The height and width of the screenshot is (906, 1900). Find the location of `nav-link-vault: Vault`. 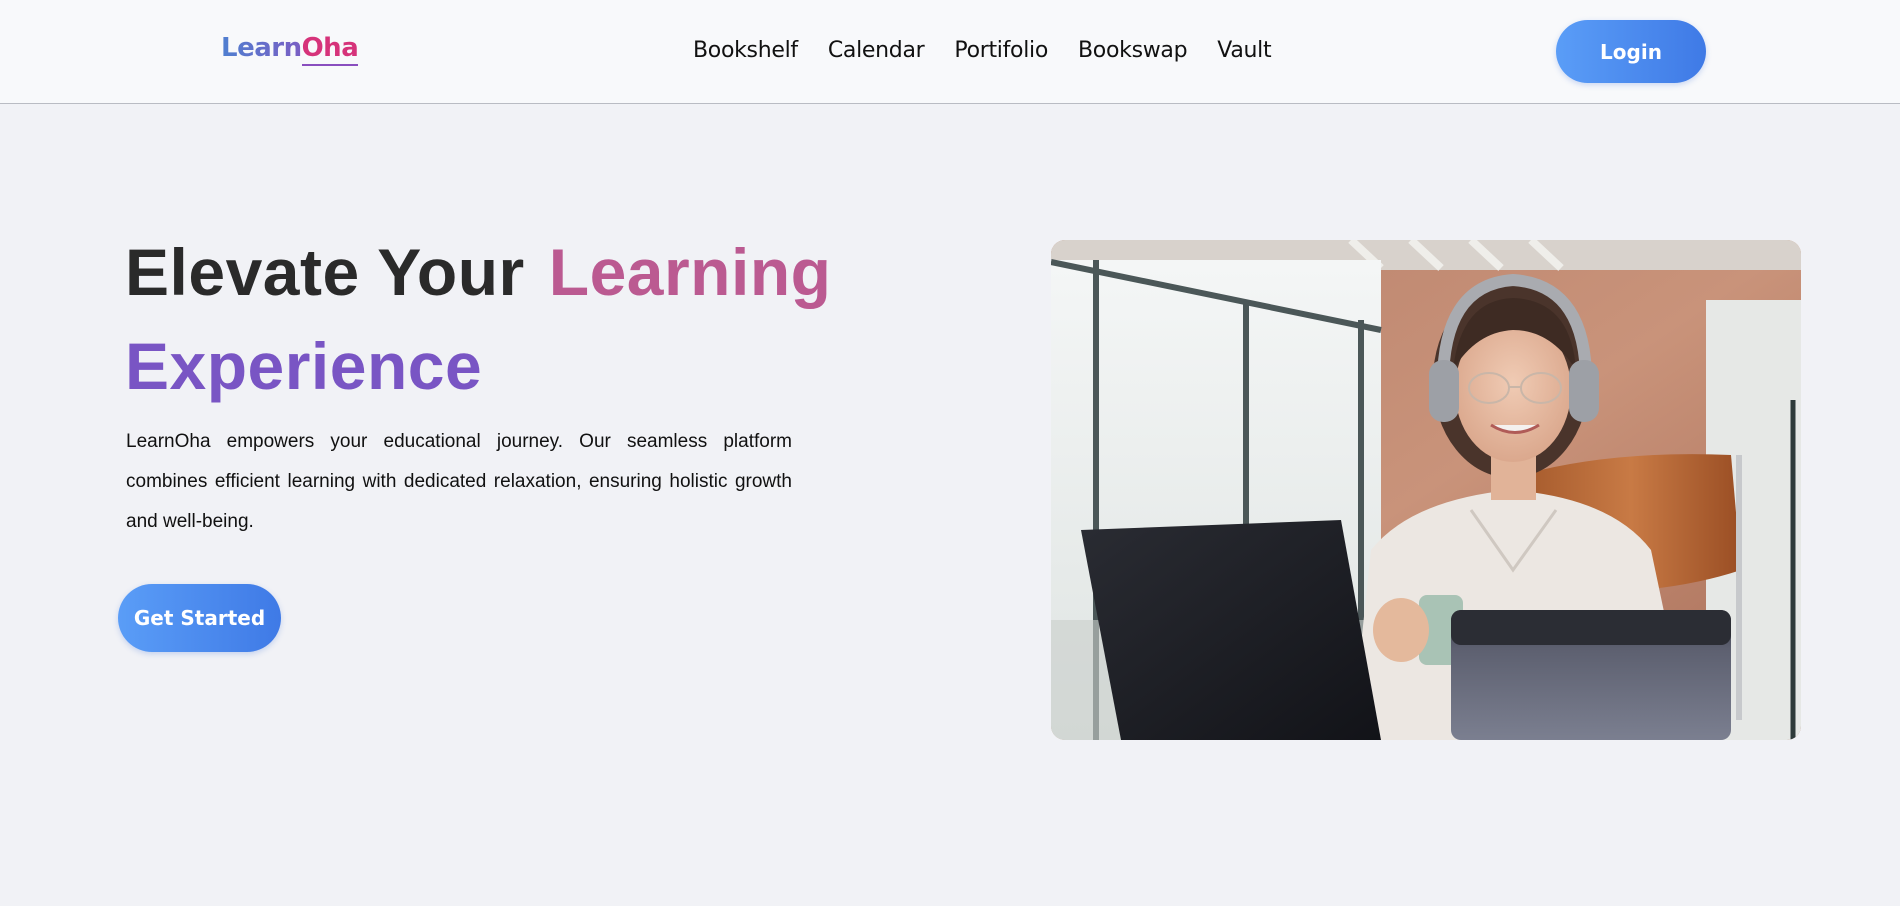

nav-link-vault: Vault is located at coordinates (1244, 50).